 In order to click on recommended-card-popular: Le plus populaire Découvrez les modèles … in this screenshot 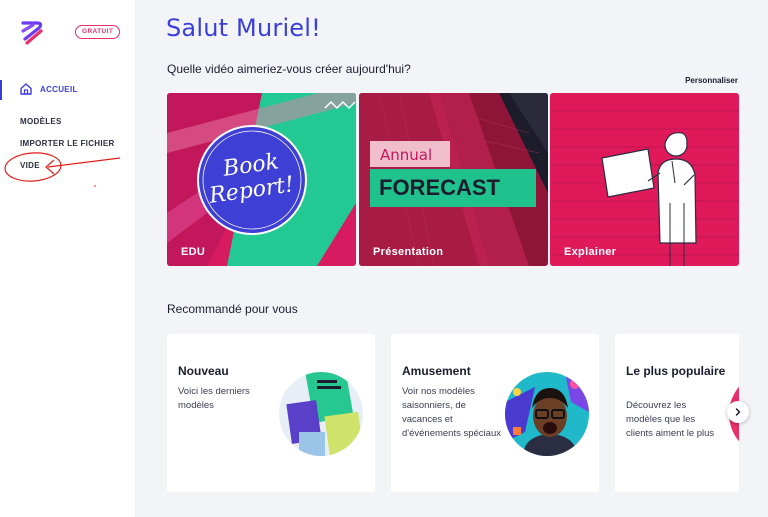, I will do `click(677, 413)`.